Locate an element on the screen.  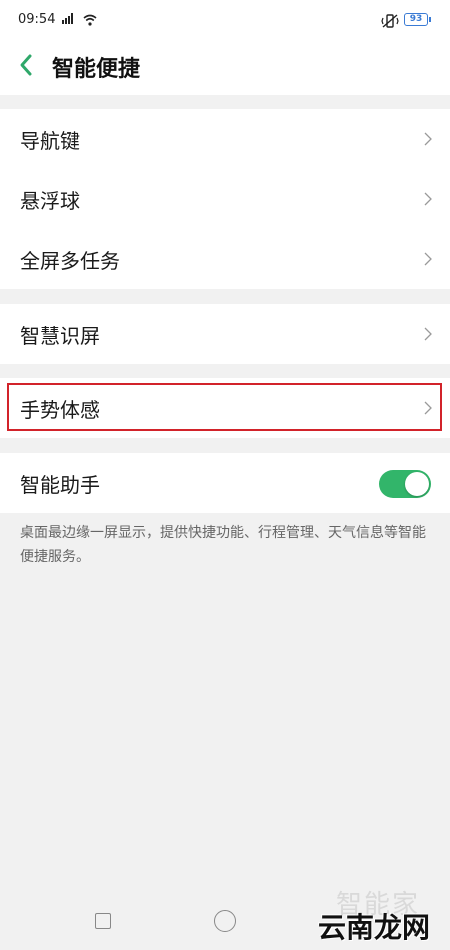
list-item-label: 智慧识屏 is located at coordinates (60, 336).